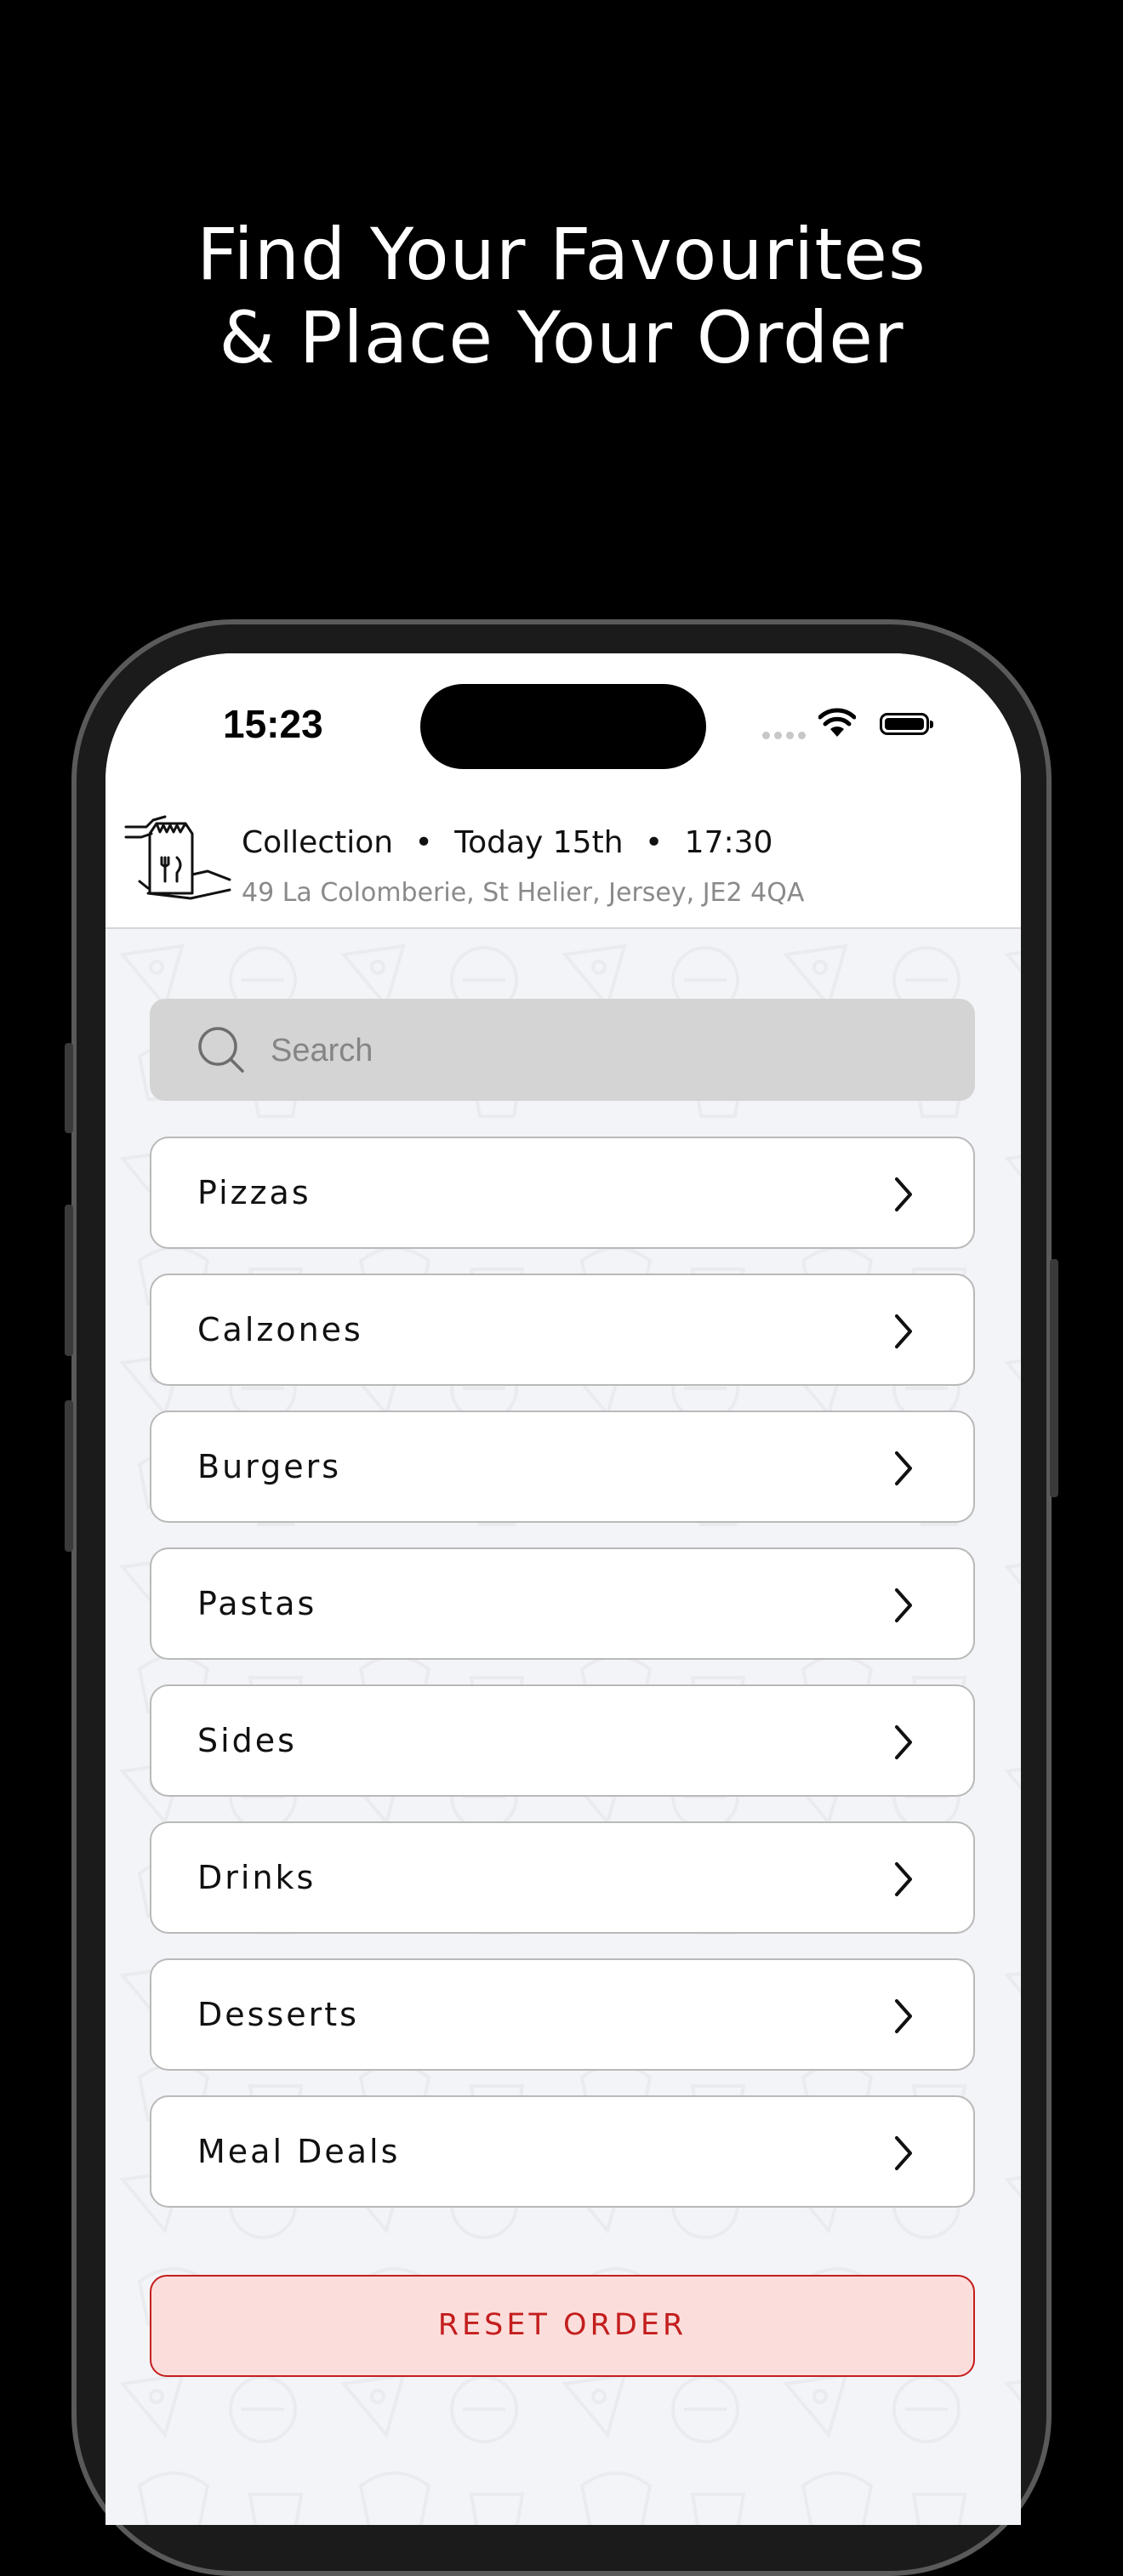 This screenshot has width=1123, height=2576. I want to click on category-item-burgers: Burgers, so click(562, 1467).